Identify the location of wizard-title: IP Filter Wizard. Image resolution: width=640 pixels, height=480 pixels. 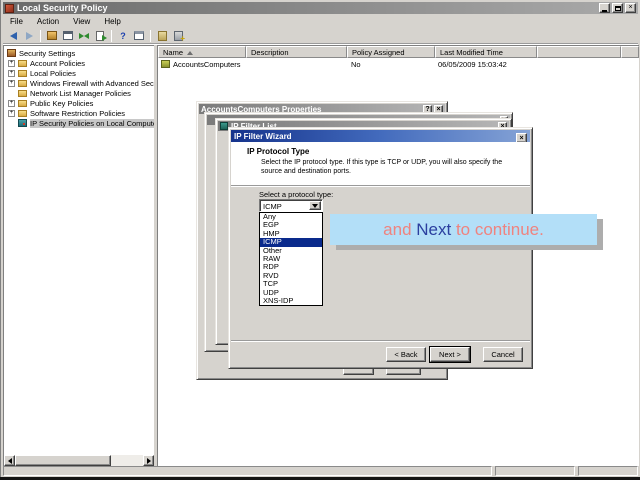
(263, 136).